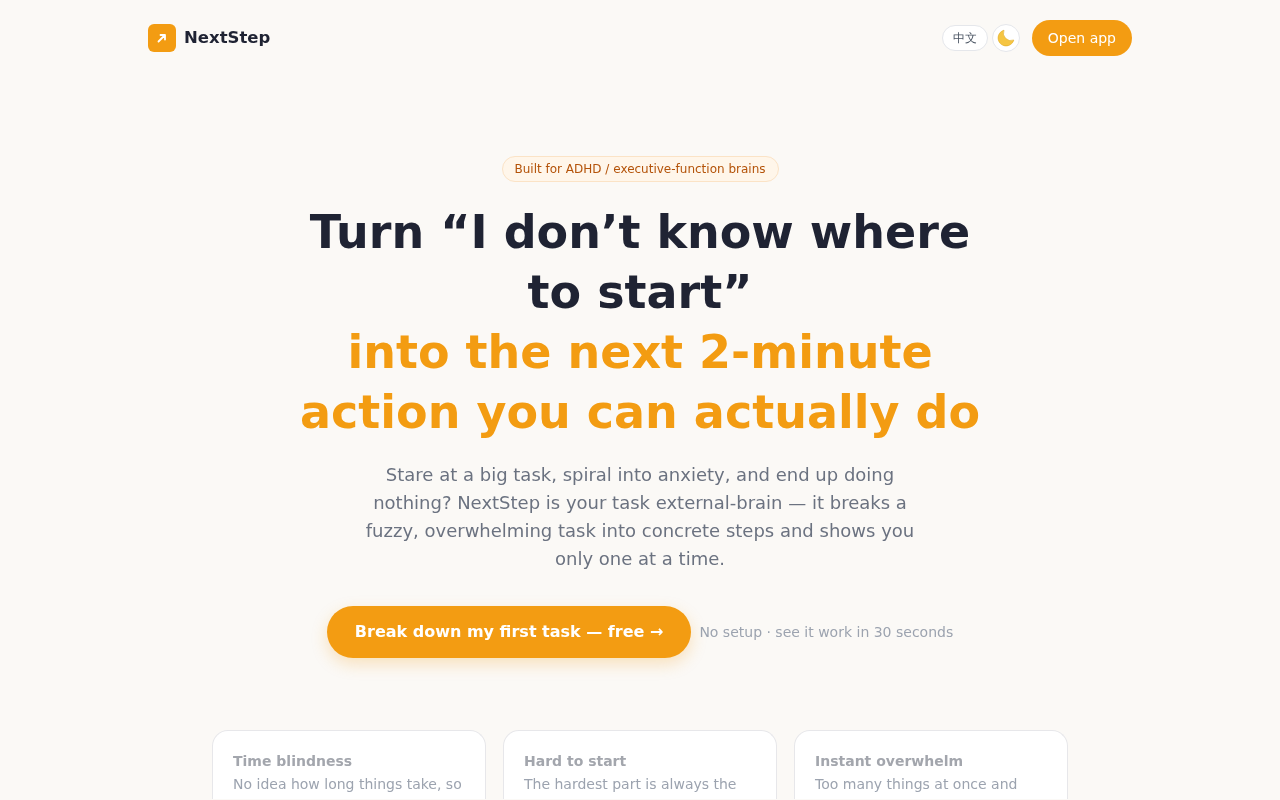 This screenshot has width=1280, height=800. I want to click on moon-icon, so click(1005, 38).